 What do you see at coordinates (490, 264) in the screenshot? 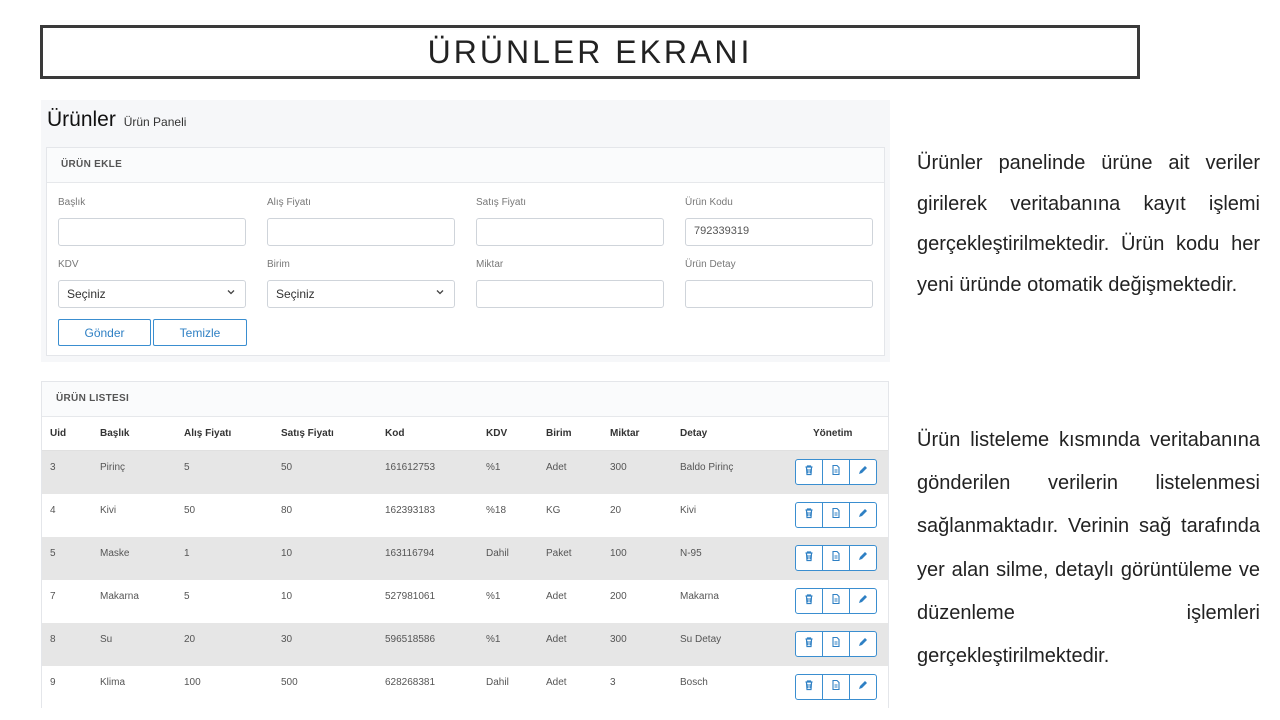
I see `field-label: Miktar` at bounding box center [490, 264].